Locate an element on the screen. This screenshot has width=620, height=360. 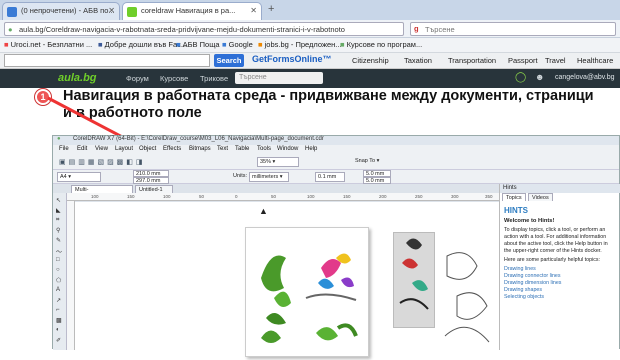
menu-object: Object is located at coordinates (147, 149).